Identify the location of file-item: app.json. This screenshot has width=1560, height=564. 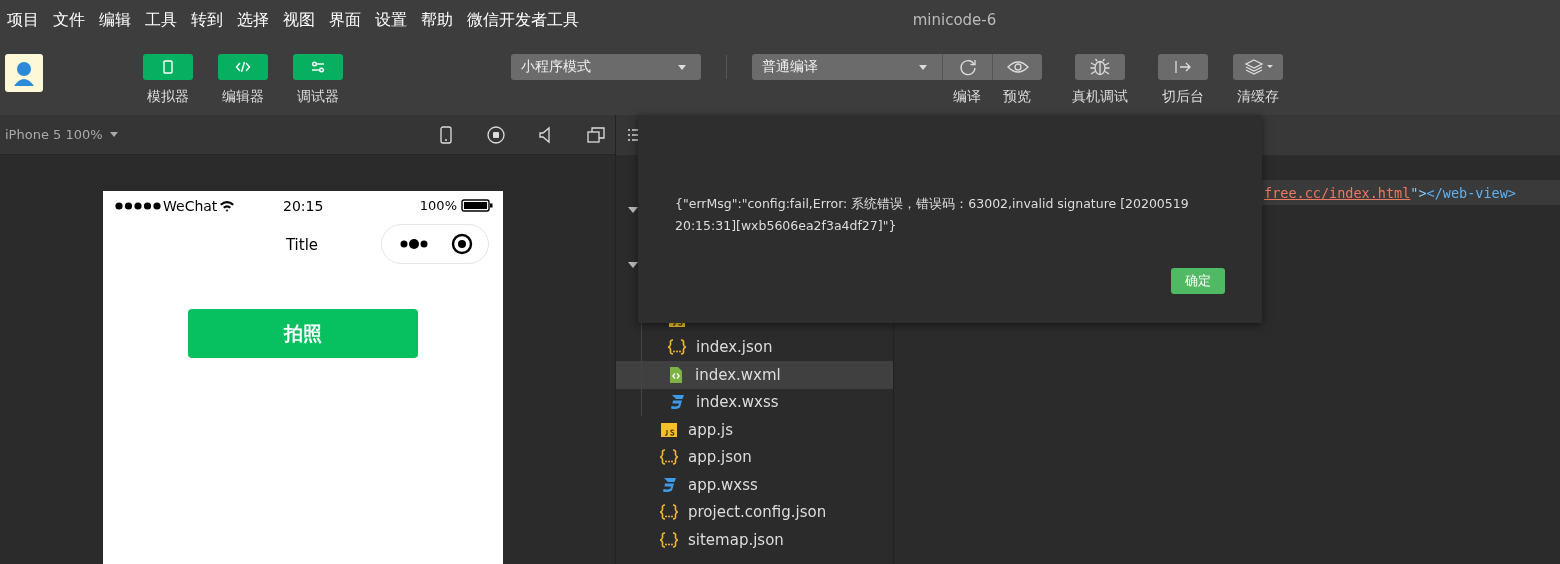
(754, 457).